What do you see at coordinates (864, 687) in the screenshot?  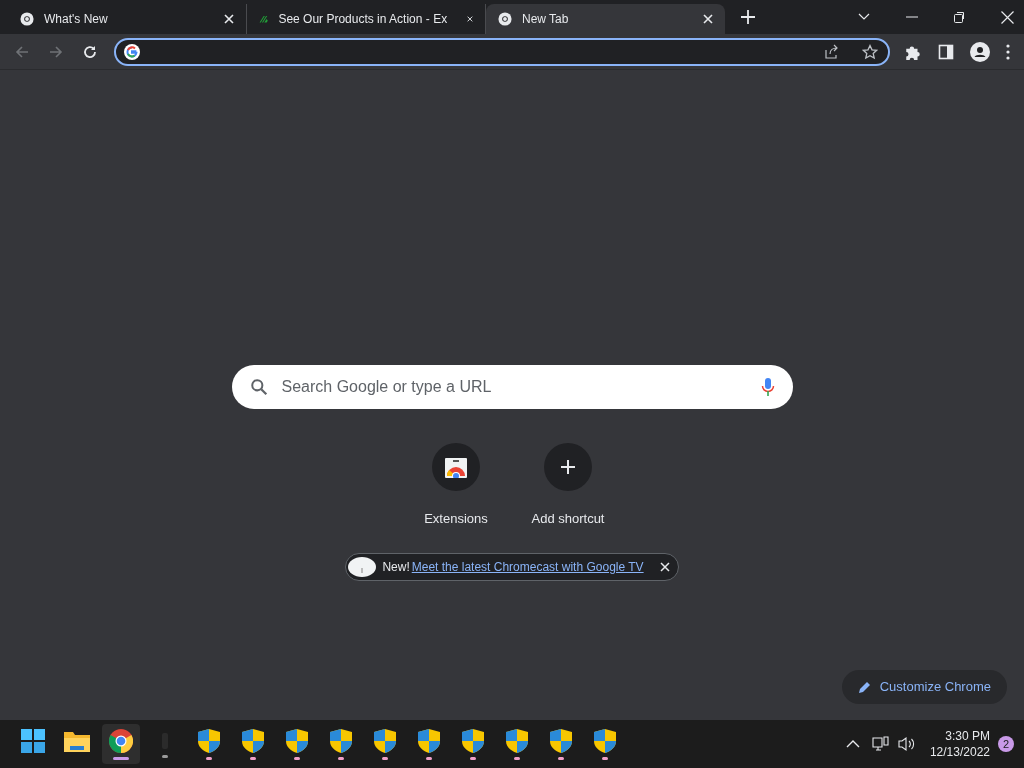 I see `pencil-icon` at bounding box center [864, 687].